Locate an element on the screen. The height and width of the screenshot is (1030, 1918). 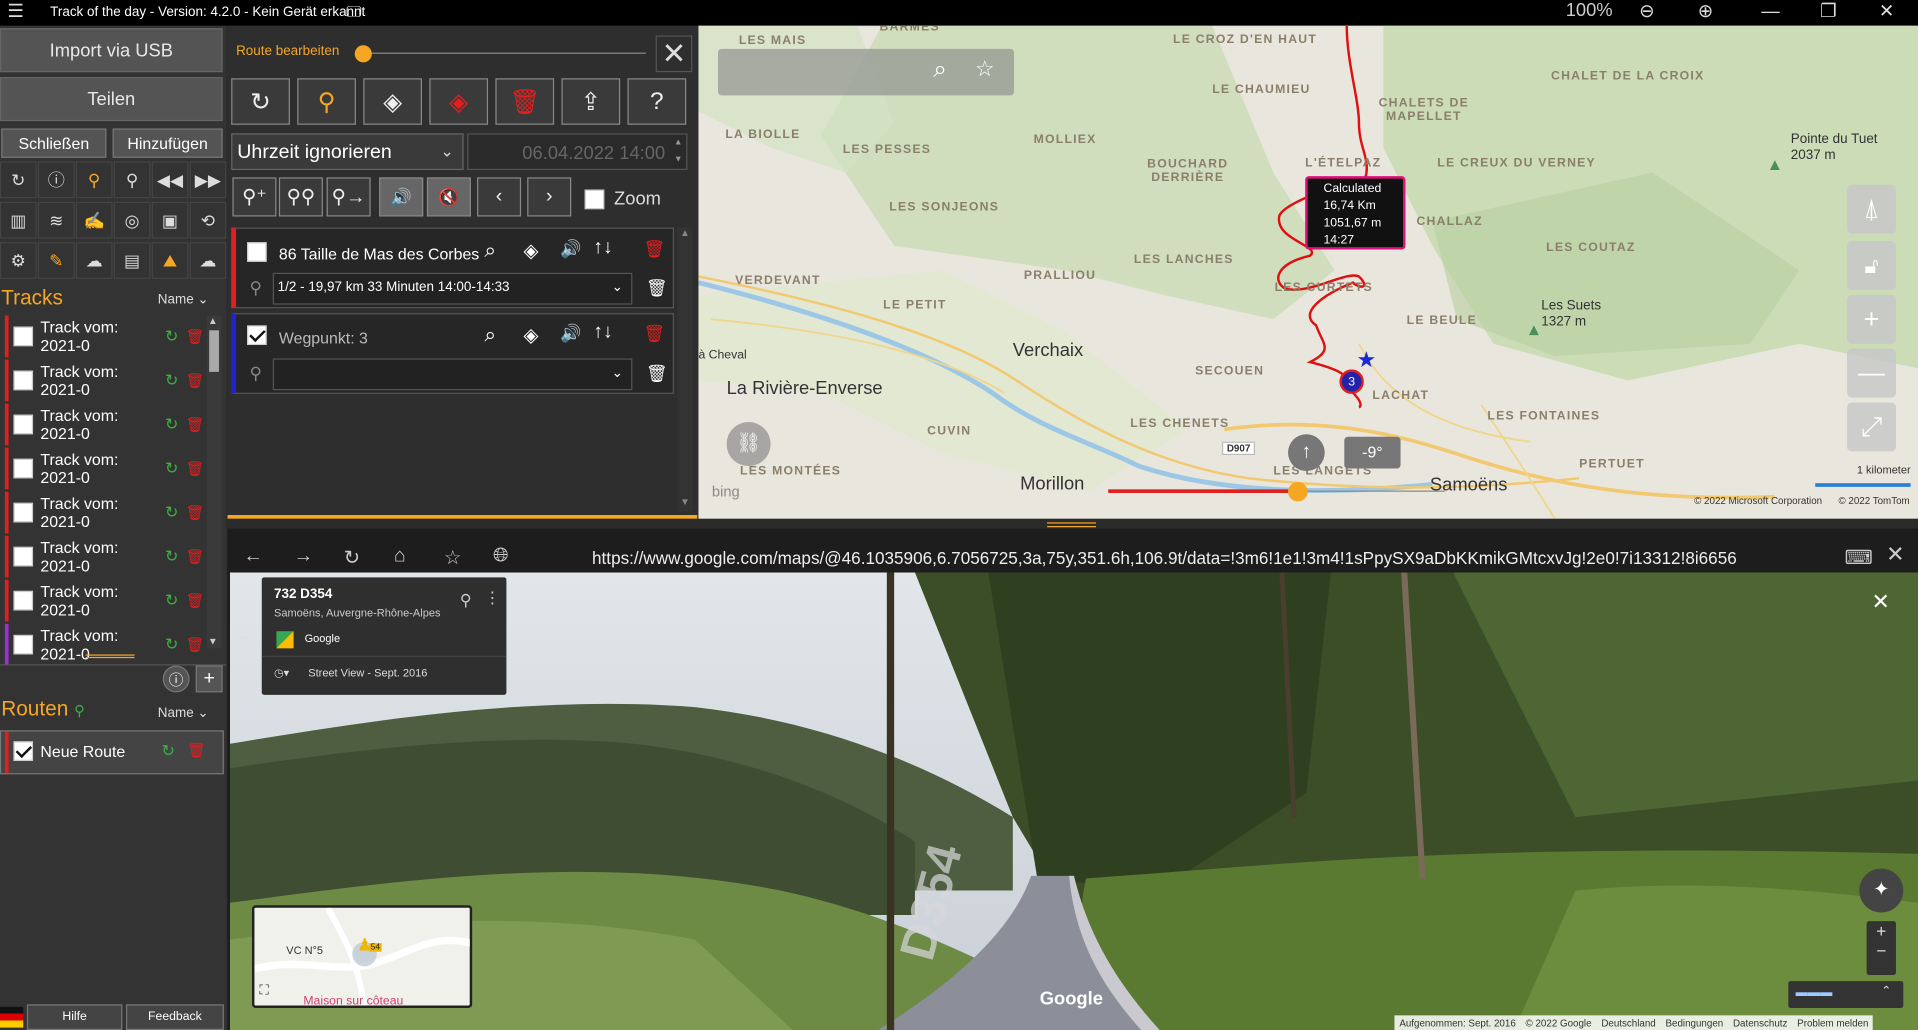
compass-button: ⍋ is located at coordinates (1871, 209).